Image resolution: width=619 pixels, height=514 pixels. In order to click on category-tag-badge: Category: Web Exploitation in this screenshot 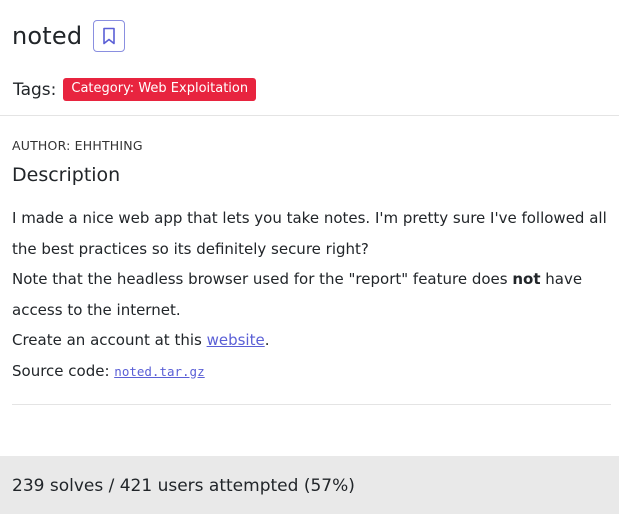, I will do `click(160, 89)`.